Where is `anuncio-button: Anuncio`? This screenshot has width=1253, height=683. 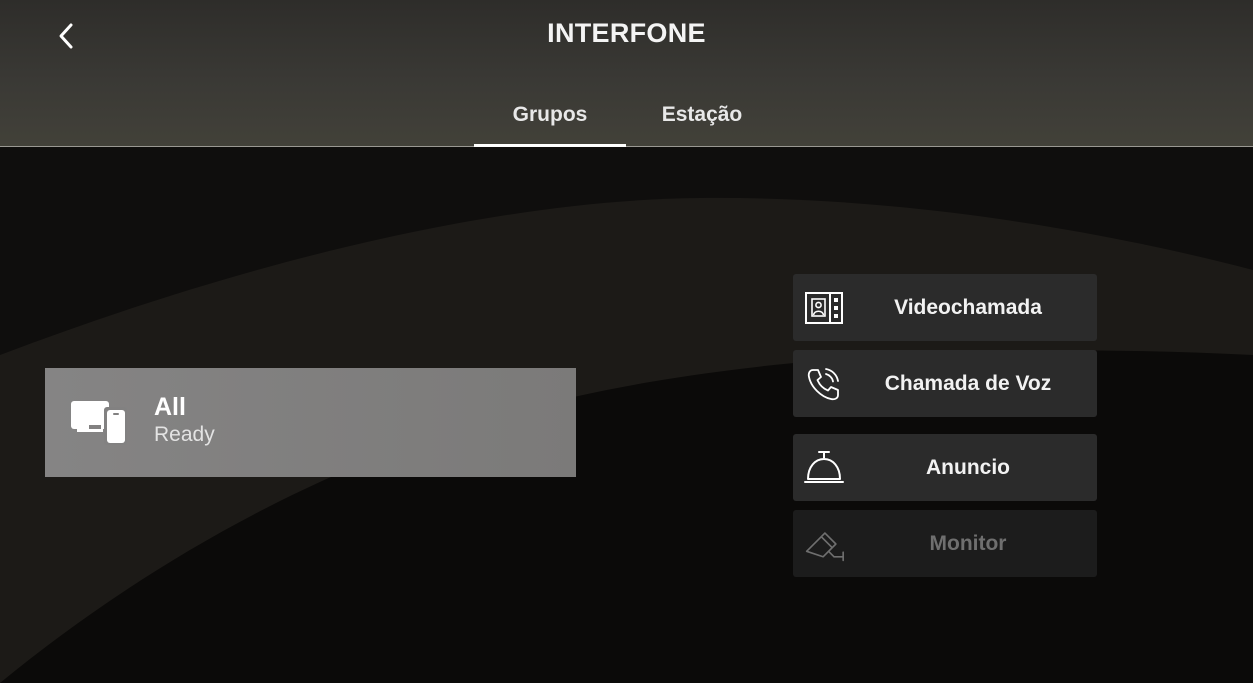 anuncio-button: Anuncio is located at coordinates (945, 467).